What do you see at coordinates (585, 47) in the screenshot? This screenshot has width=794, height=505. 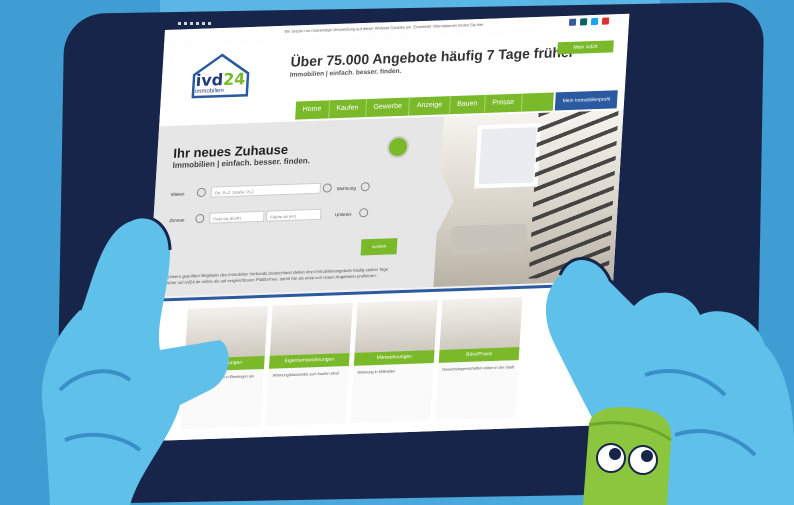 I see `account-button: Mein ivd24` at bounding box center [585, 47].